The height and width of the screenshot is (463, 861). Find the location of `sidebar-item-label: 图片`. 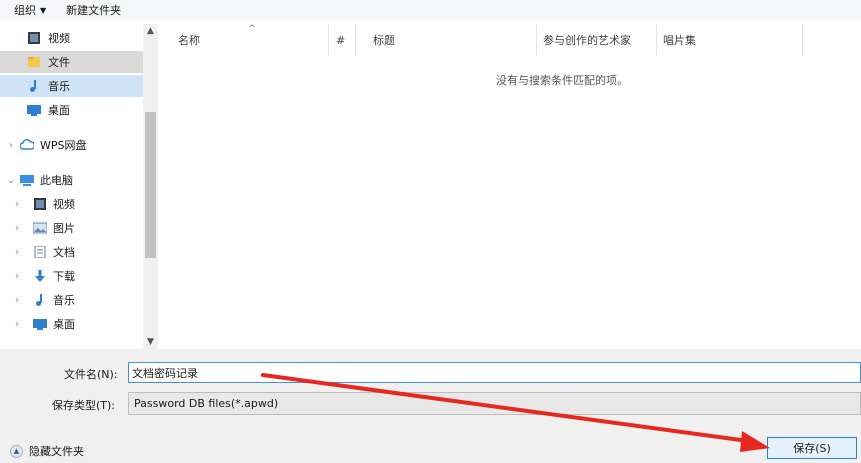

sidebar-item-label: 图片 is located at coordinates (64, 228).